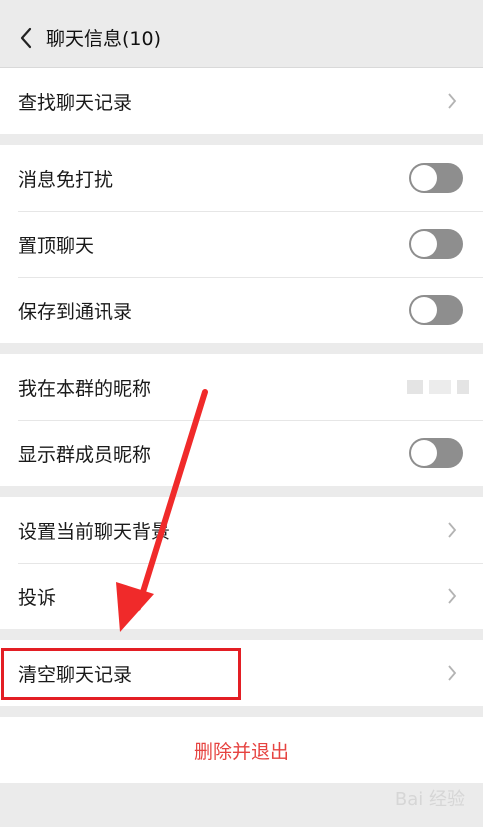 The width and height of the screenshot is (483, 827). What do you see at coordinates (85, 454) in the screenshot?
I see `row-label: 显示群成员昵称` at bounding box center [85, 454].